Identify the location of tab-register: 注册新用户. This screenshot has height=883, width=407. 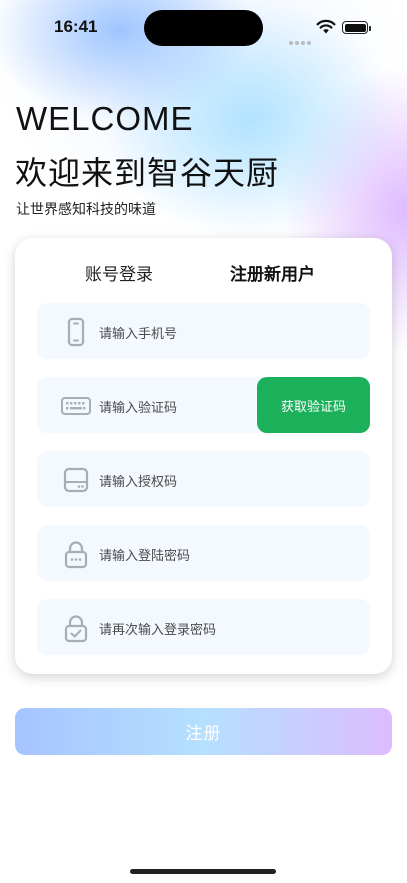
(272, 272).